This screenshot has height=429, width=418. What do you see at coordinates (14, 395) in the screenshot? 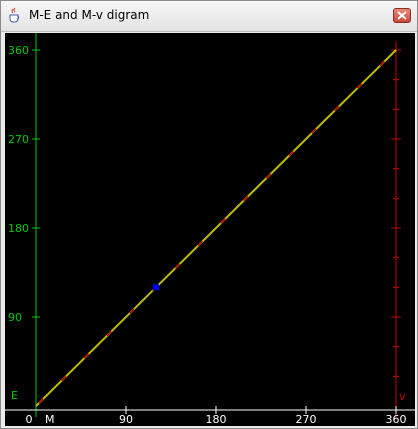
I see `e-axis-label: E` at bounding box center [14, 395].